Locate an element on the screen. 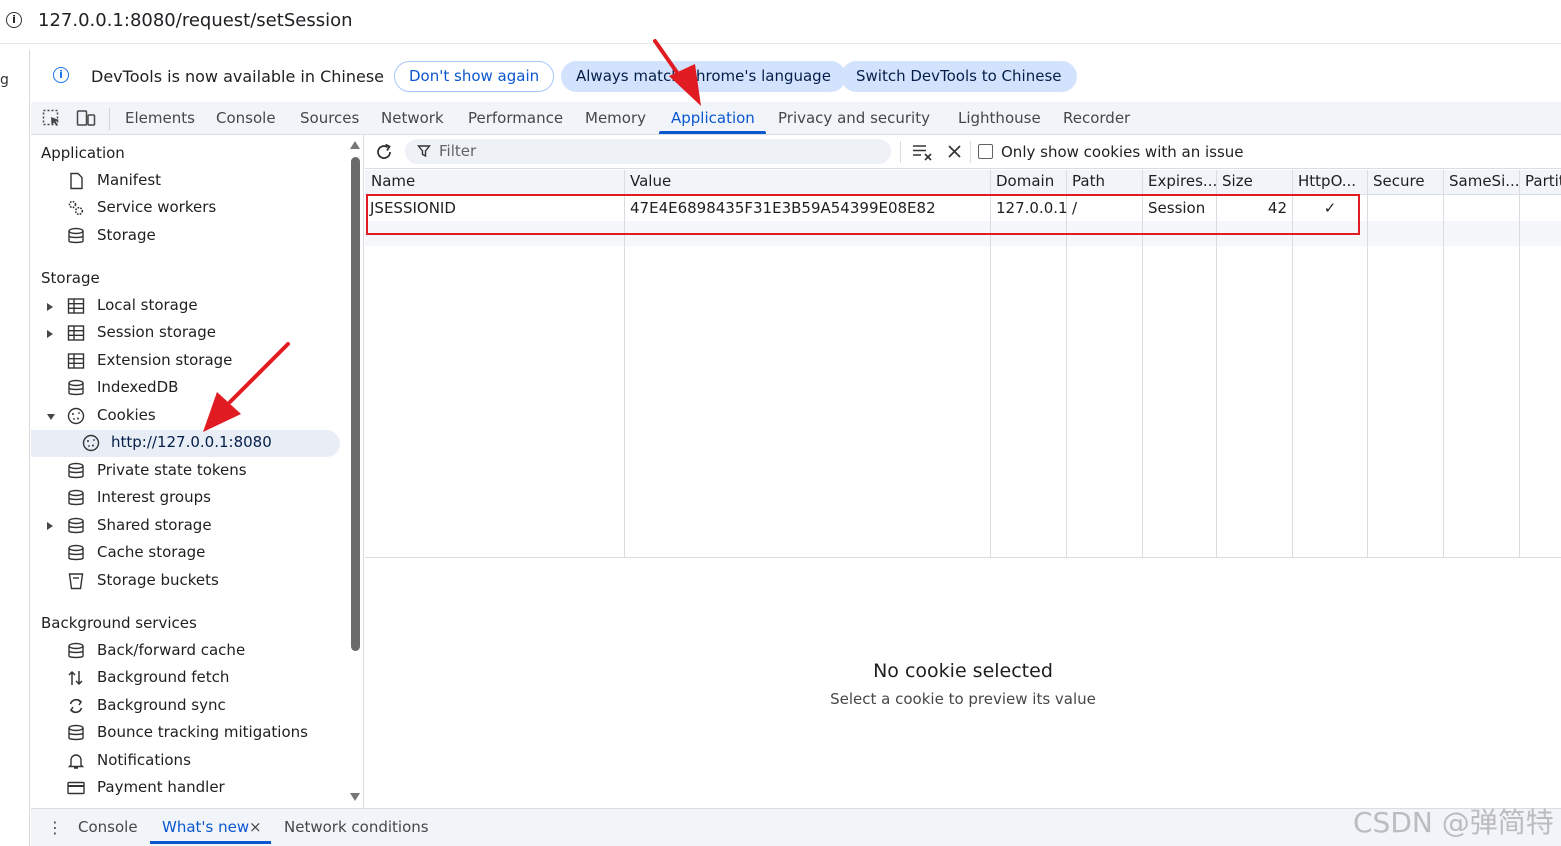 The width and height of the screenshot is (1561, 846). reload-icon is located at coordinates (384, 152).